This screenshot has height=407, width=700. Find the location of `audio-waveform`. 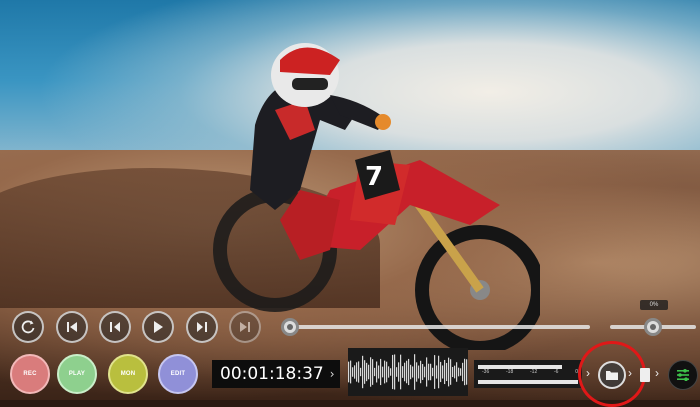

audio-waveform is located at coordinates (408, 372).